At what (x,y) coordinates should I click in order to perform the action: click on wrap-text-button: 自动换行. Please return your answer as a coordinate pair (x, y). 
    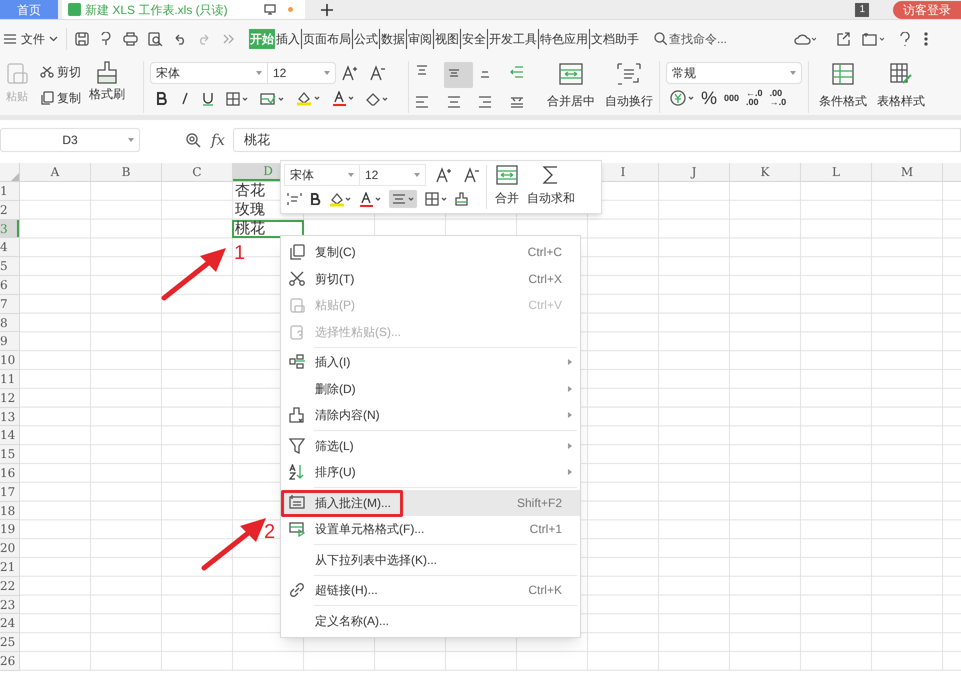
    Looking at the image, I should click on (629, 86).